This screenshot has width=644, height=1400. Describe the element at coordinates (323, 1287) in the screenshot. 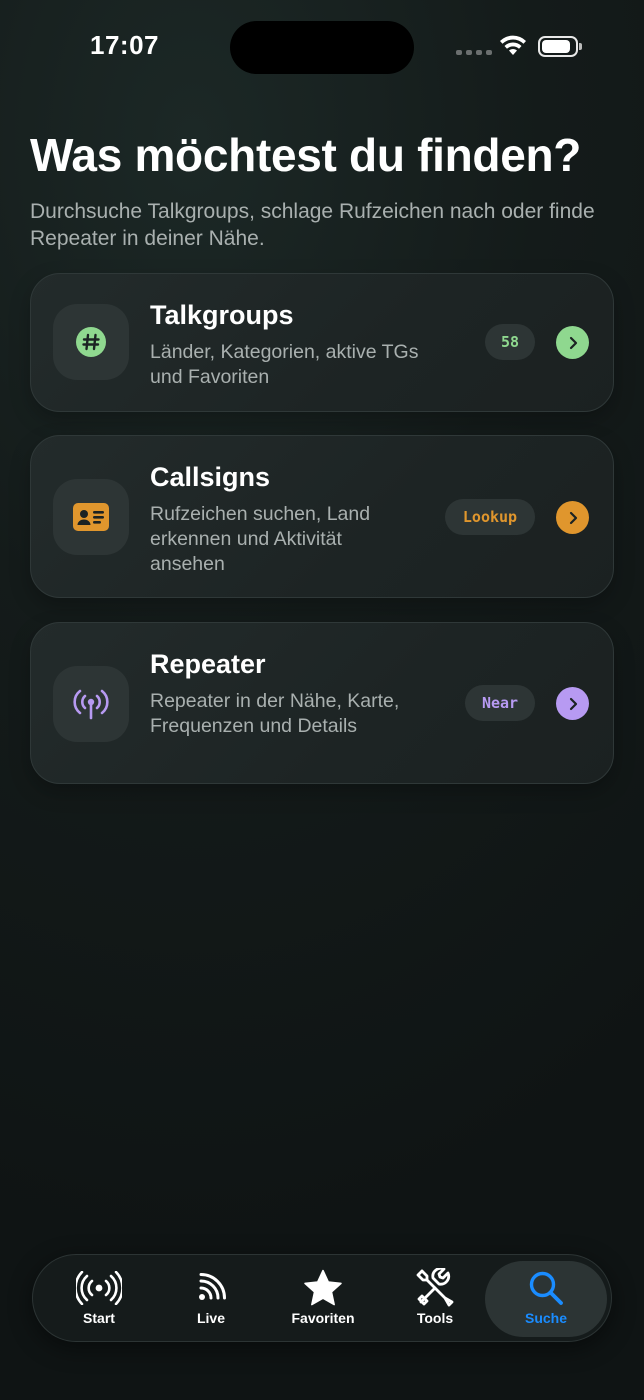

I see `star-icon` at that location.